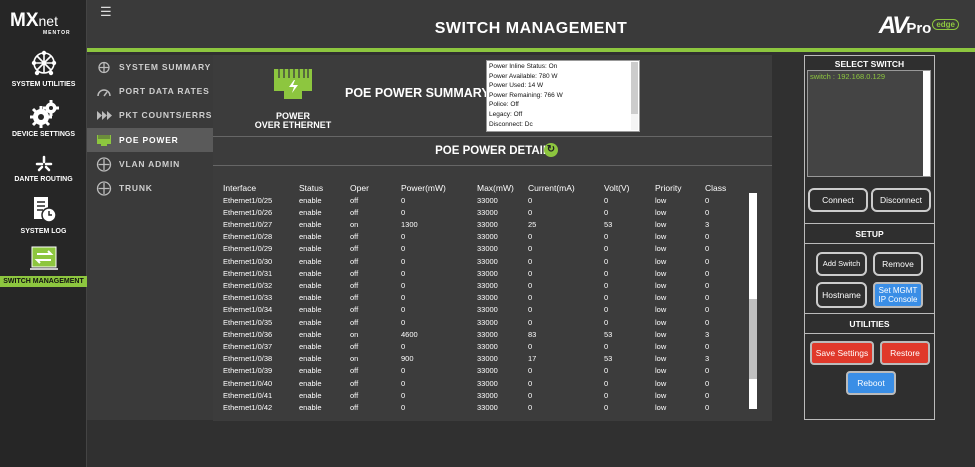 Image resolution: width=975 pixels, height=467 pixels. What do you see at coordinates (668, 188) in the screenshot?
I see `column-header-priority: Priority` at bounding box center [668, 188].